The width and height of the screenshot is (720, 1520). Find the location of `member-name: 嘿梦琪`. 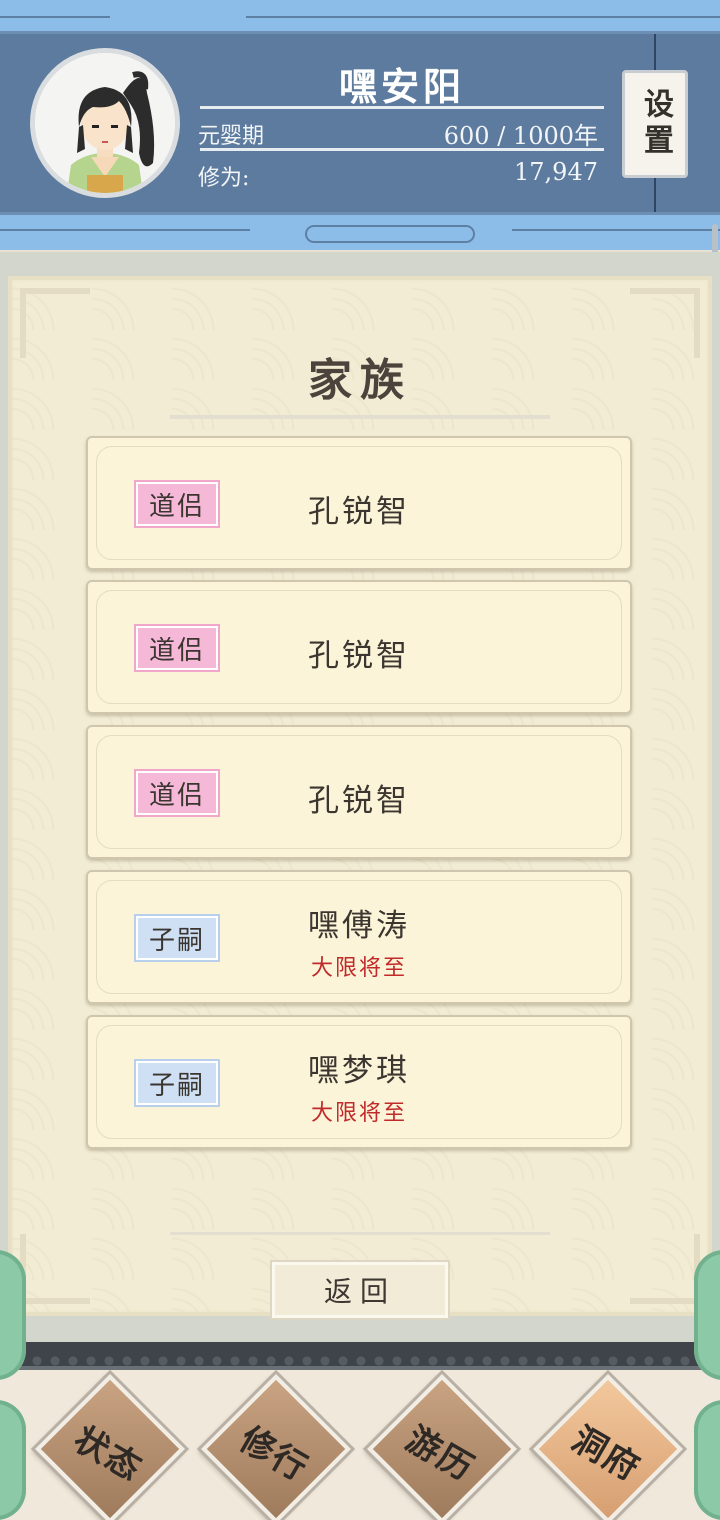

member-name: 嘿梦琪 is located at coordinates (359, 1071).